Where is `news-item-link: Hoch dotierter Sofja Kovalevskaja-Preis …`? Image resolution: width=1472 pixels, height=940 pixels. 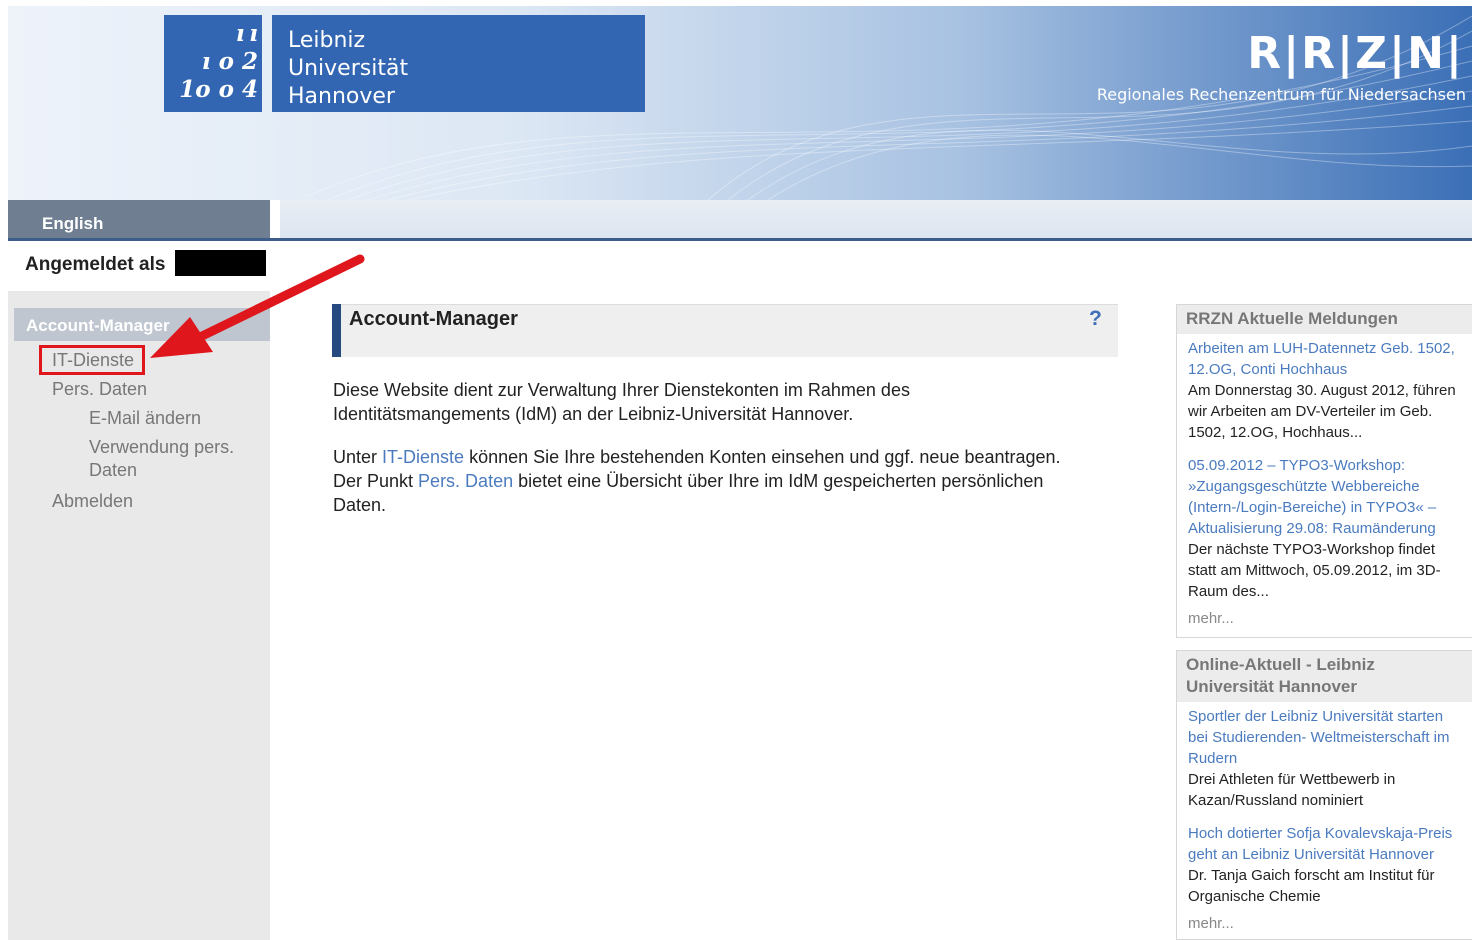 news-item-link: Hoch dotierter Sofja Kovalevskaja-Preis … is located at coordinates (1327, 844).